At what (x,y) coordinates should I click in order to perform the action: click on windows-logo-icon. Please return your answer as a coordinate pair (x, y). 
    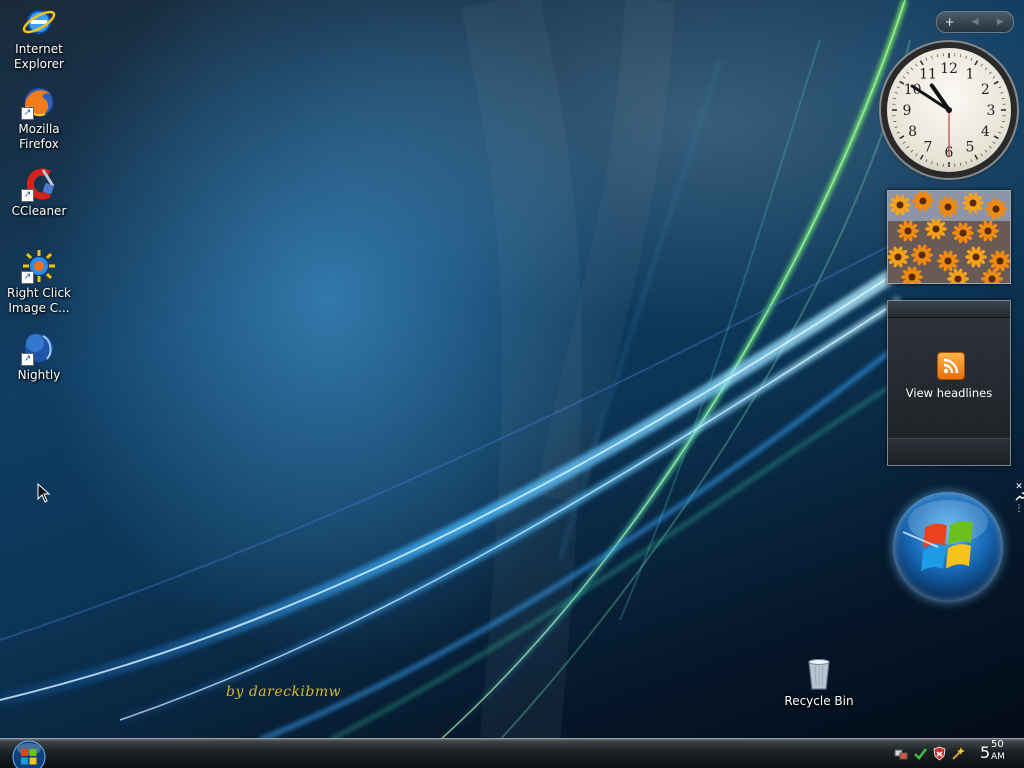
    Looking at the image, I should click on (29, 754).